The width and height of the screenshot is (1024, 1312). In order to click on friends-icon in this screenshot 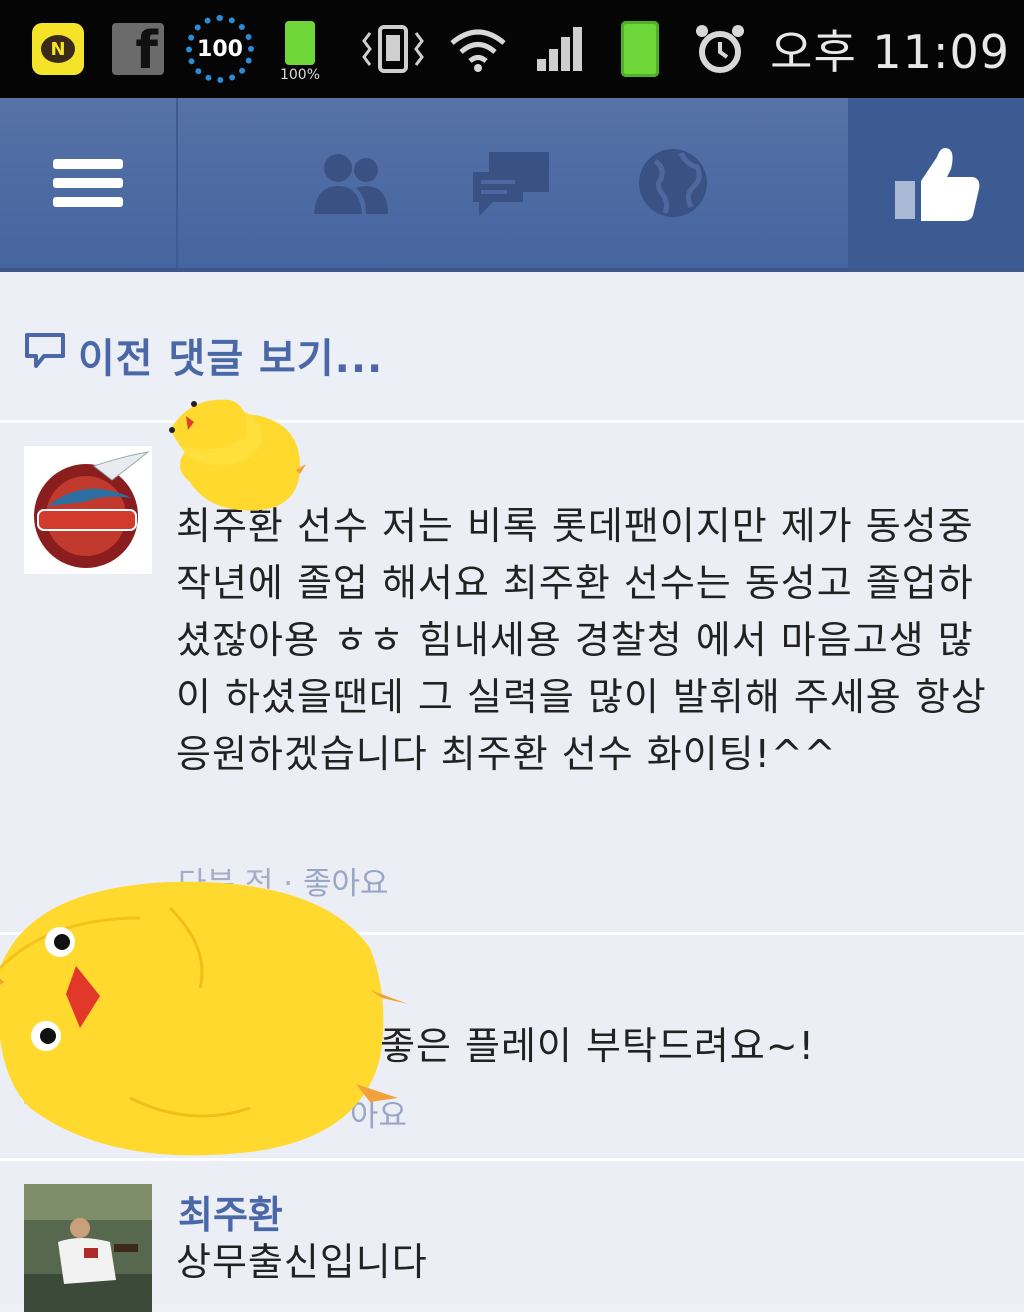, I will do `click(350, 183)`.